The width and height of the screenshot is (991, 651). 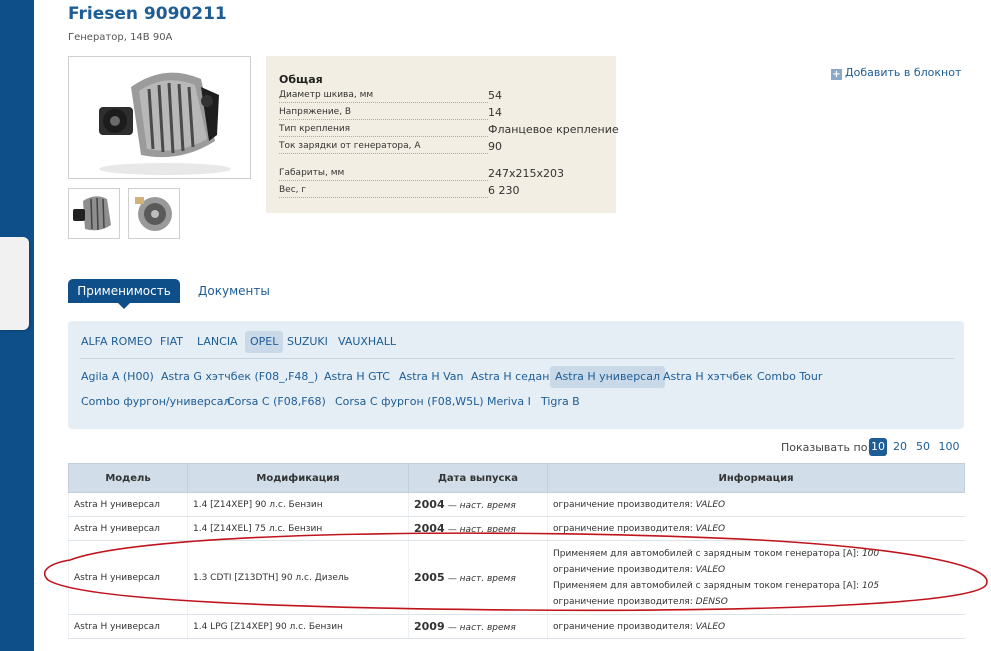 What do you see at coordinates (949, 447) in the screenshot?
I see `per-page-option-100: 100` at bounding box center [949, 447].